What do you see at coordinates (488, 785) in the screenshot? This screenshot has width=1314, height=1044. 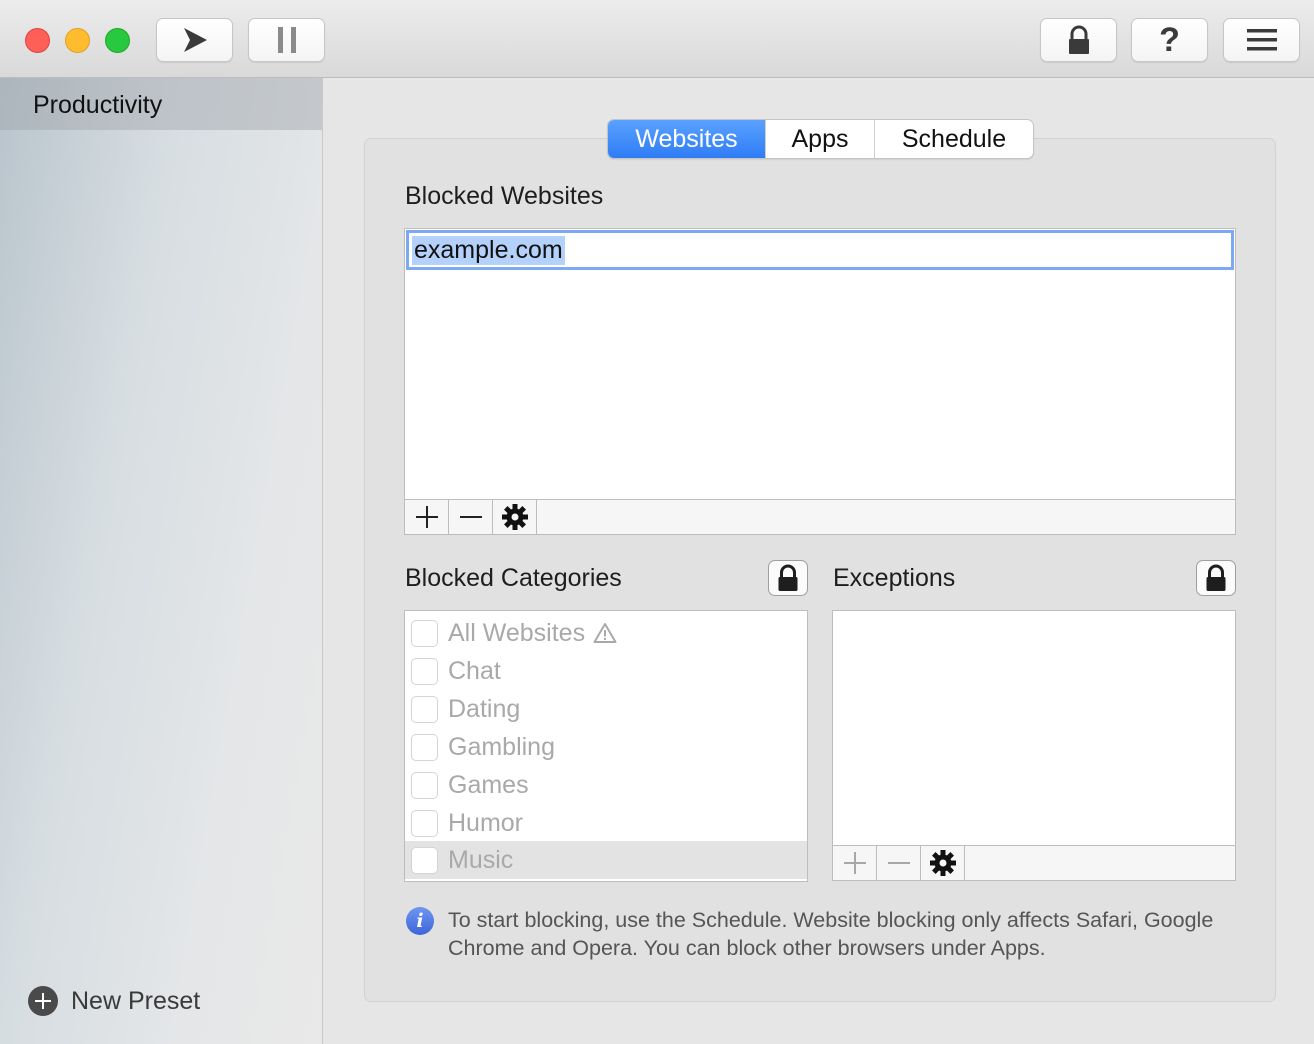 I see `category-label: Games` at bounding box center [488, 785].